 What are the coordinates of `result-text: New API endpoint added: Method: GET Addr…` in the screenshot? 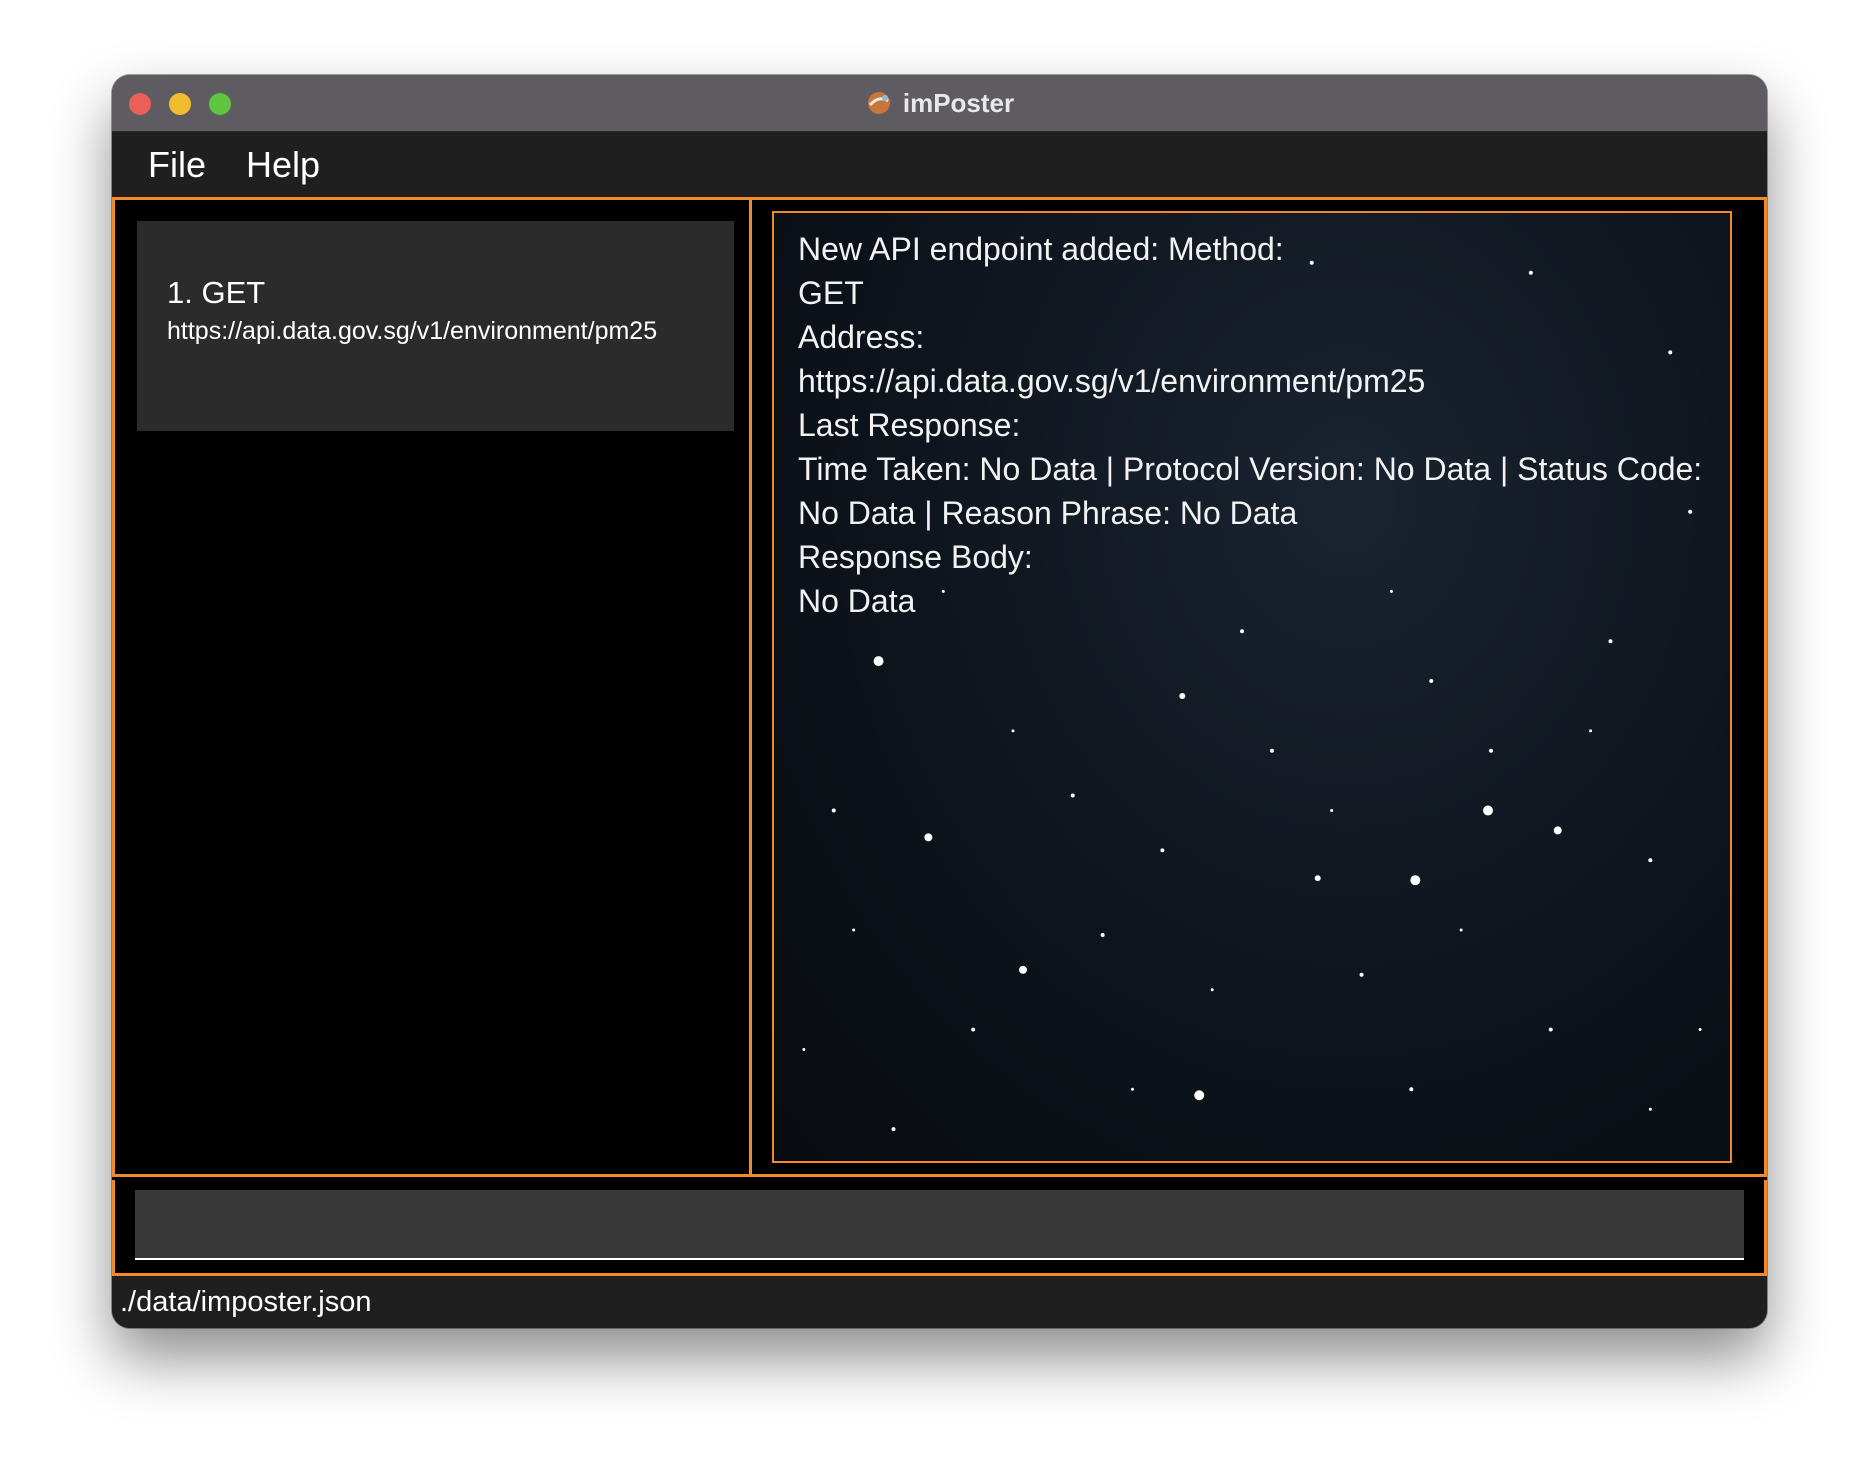 It's located at (1255, 425).